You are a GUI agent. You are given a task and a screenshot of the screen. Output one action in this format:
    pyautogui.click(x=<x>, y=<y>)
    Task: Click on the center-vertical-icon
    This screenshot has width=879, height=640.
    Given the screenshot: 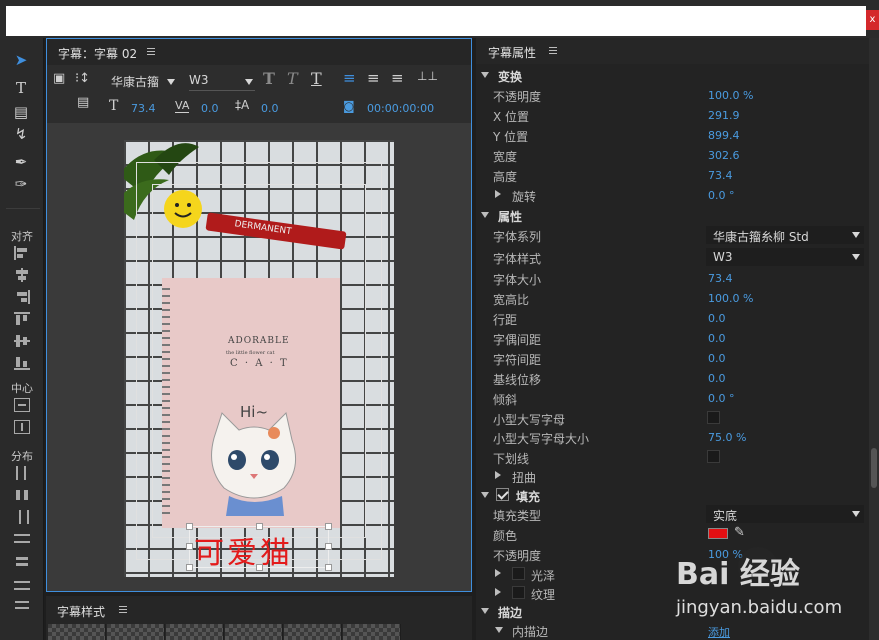 What is the action you would take?
    pyautogui.click(x=22, y=427)
    